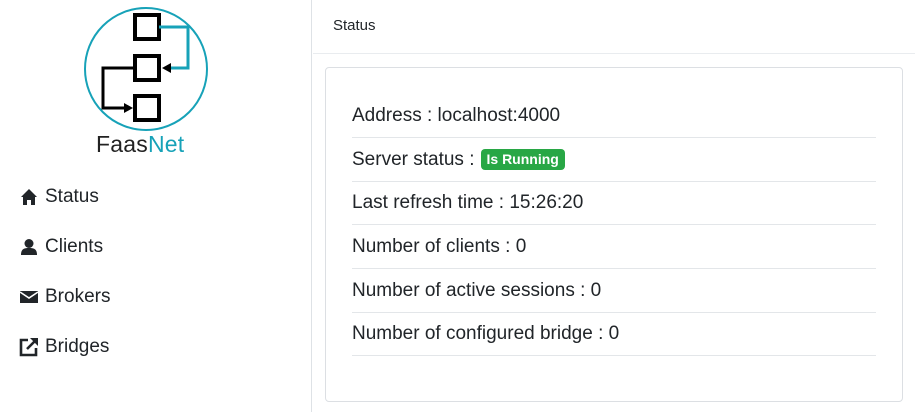 This screenshot has height=412, width=915. Describe the element at coordinates (29, 297) in the screenshot. I see `envelope-icon` at that location.